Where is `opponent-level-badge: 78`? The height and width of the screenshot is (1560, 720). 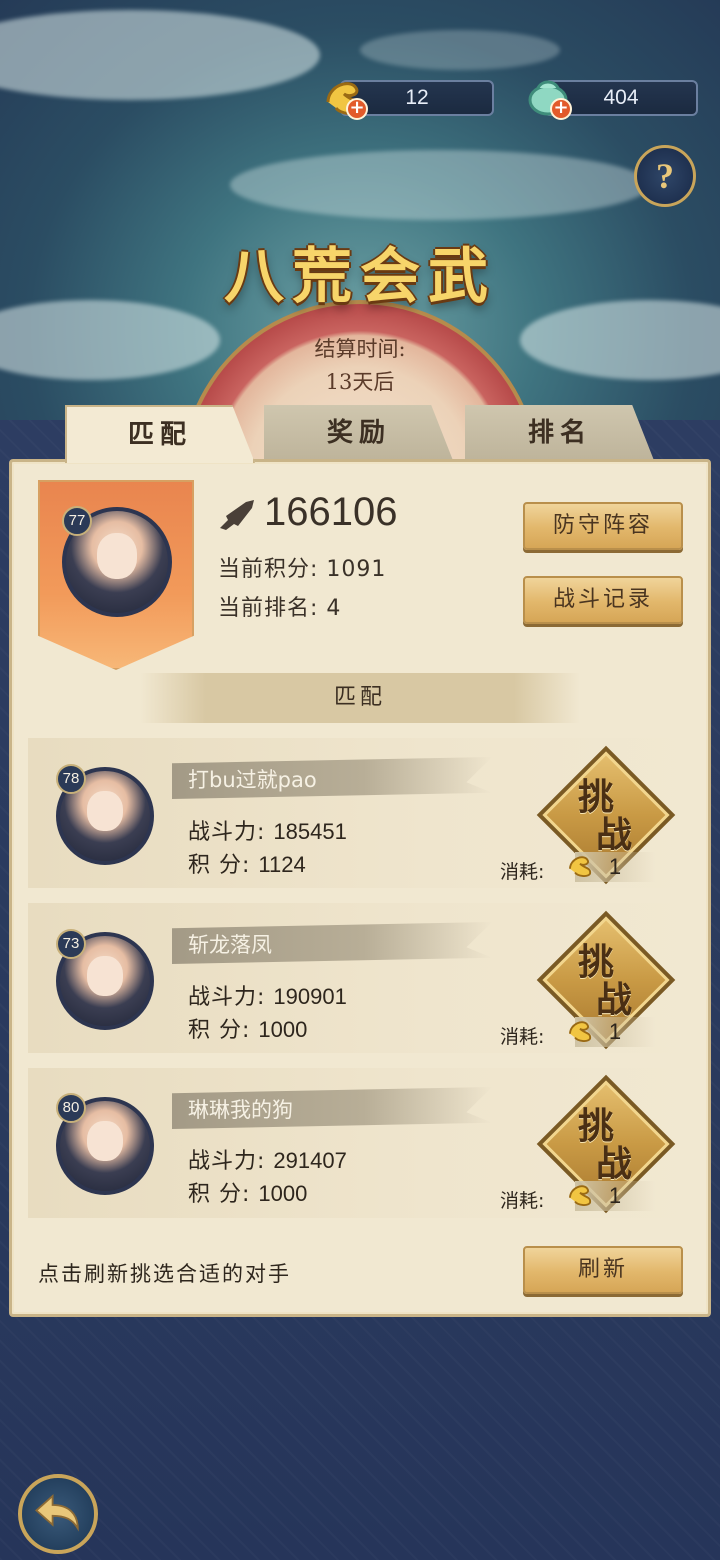 opponent-level-badge: 78 is located at coordinates (71, 779).